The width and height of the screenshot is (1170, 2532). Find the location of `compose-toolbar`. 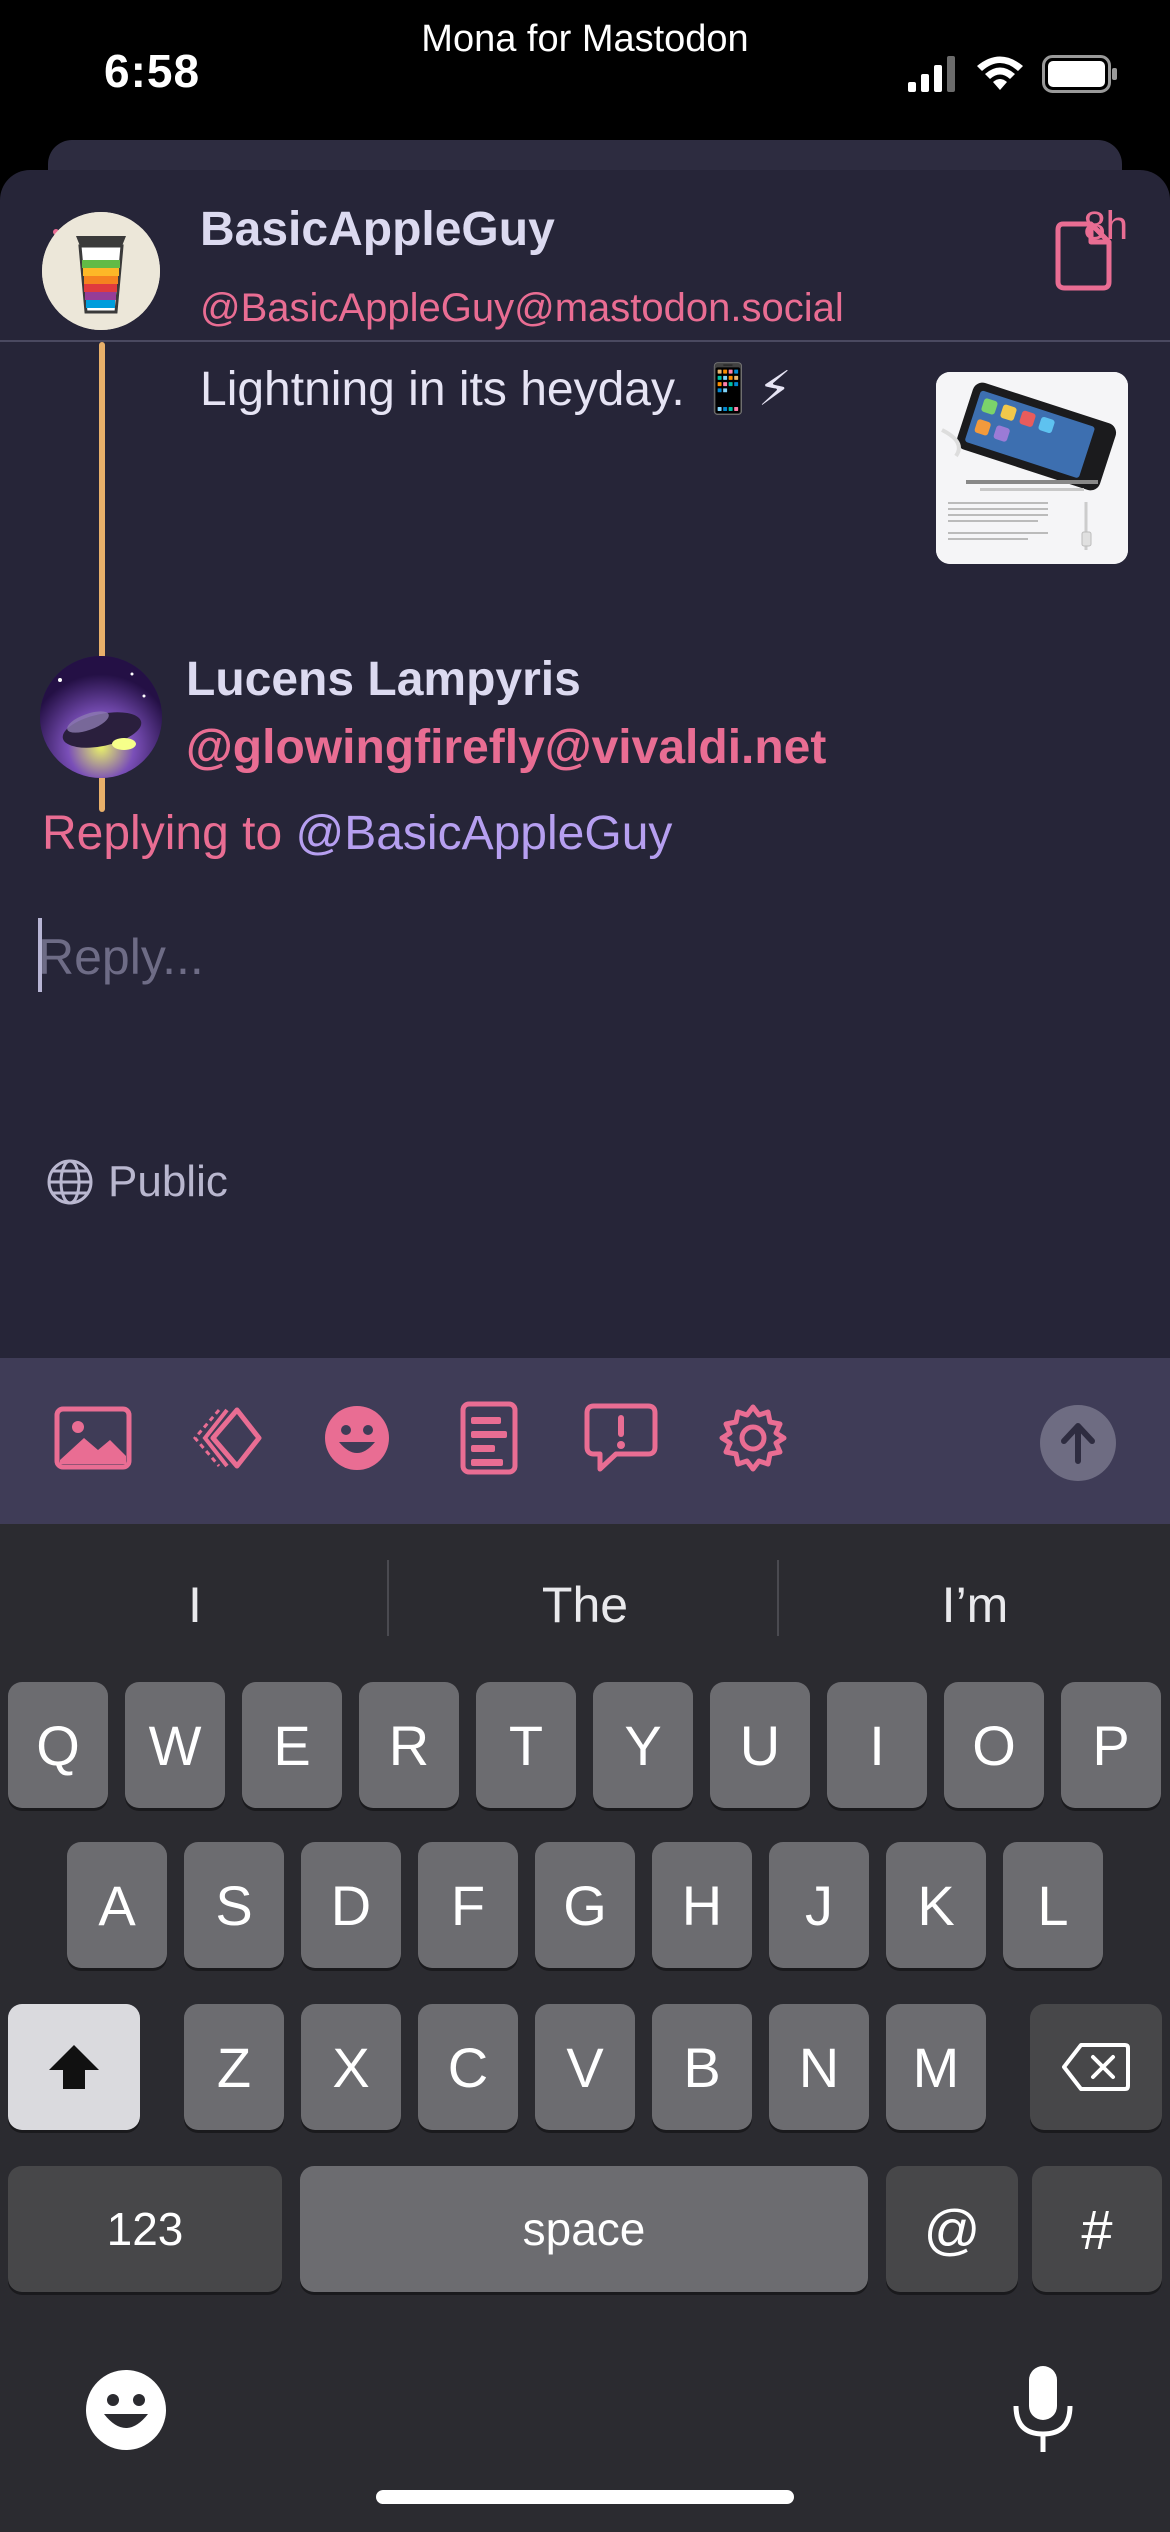

compose-toolbar is located at coordinates (585, 1441).